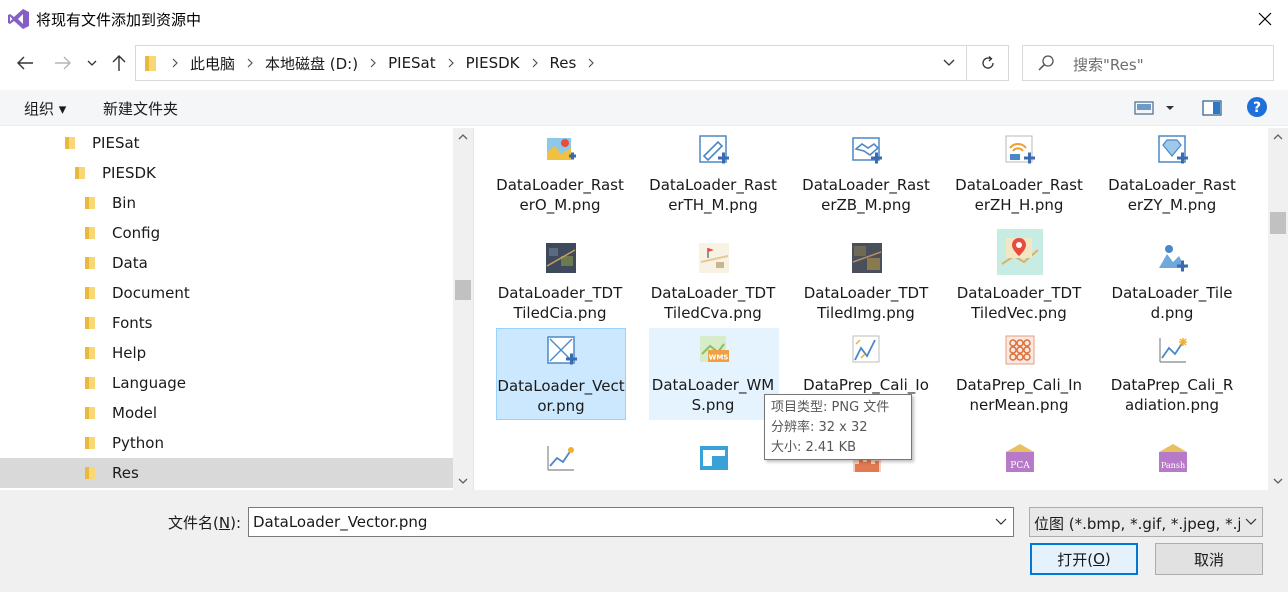  I want to click on tree-item-language: Language, so click(226, 383).